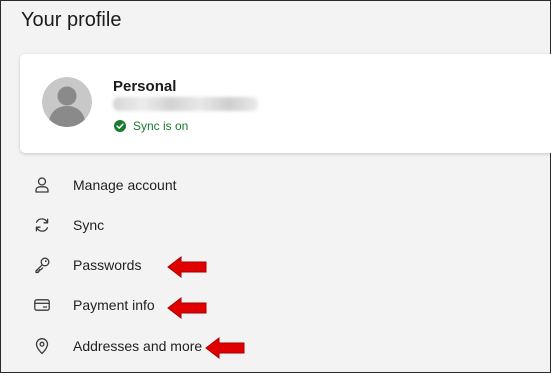 The width and height of the screenshot is (551, 373). I want to click on menu-label: Passwords, so click(107, 265).